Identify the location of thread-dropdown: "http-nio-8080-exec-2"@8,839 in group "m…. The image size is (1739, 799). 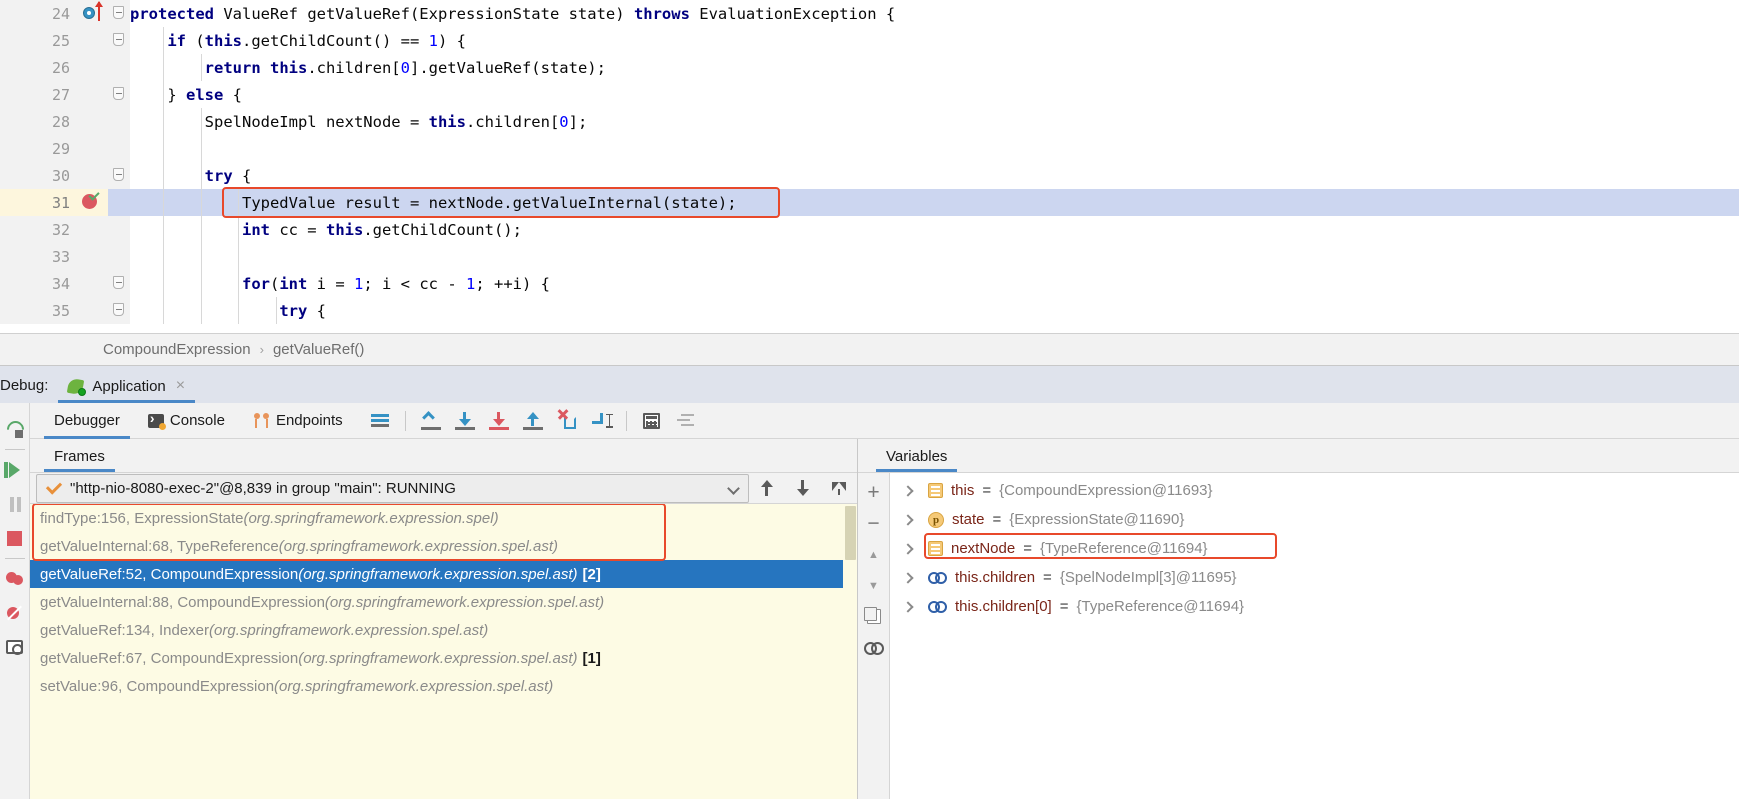
(392, 488).